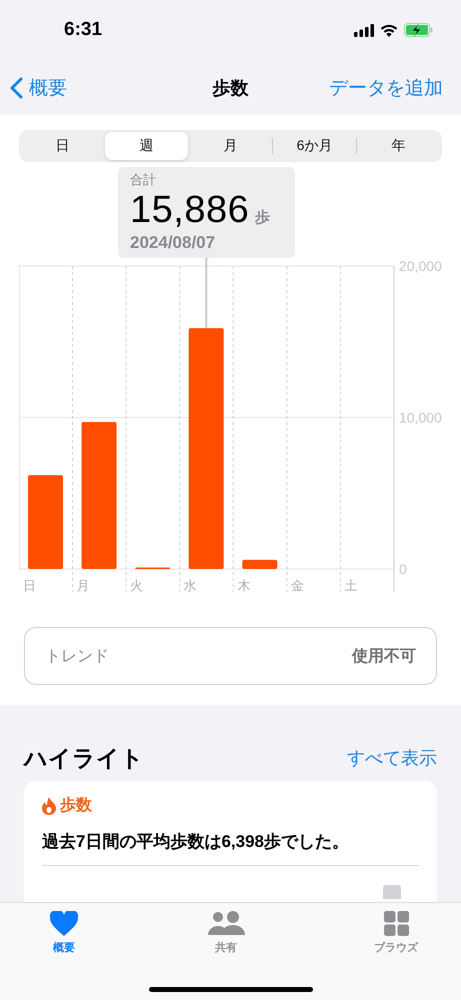  What do you see at coordinates (386, 87) in the screenshot?
I see `add-data-link: データを追加` at bounding box center [386, 87].